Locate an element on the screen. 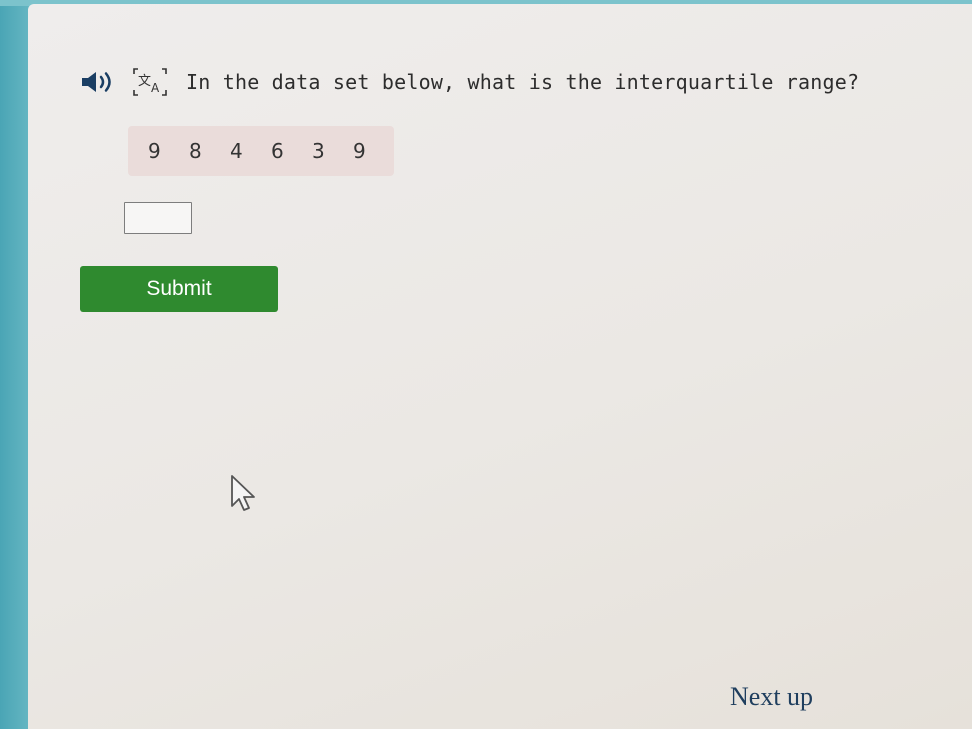 Image resolution: width=972 pixels, height=729 pixels. mouse-cursor-icon is located at coordinates (243, 493).